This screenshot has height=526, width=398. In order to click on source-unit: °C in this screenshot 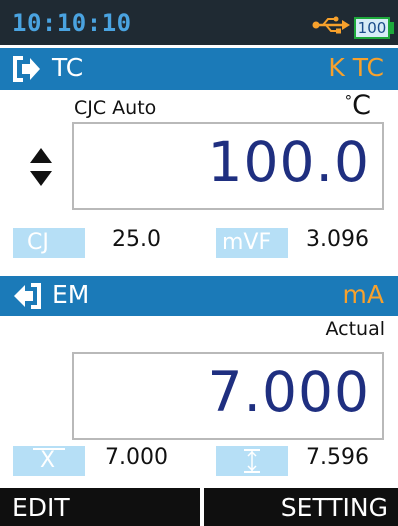, I will do `click(357, 105)`.